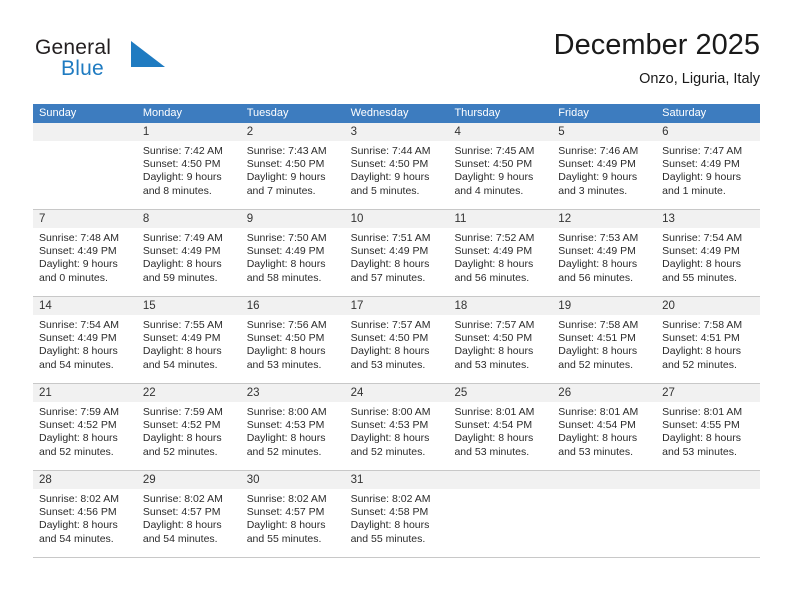 This screenshot has width=792, height=612. I want to click on day-number: 11, so click(500, 219).